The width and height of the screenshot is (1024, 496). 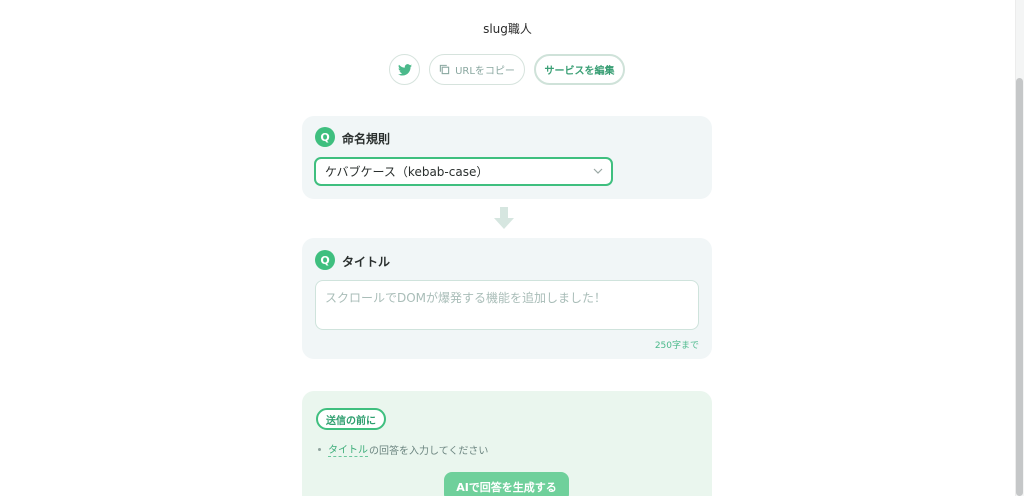 I want to click on validation-notice: タイトル の回答を入力してください, so click(x=403, y=449).